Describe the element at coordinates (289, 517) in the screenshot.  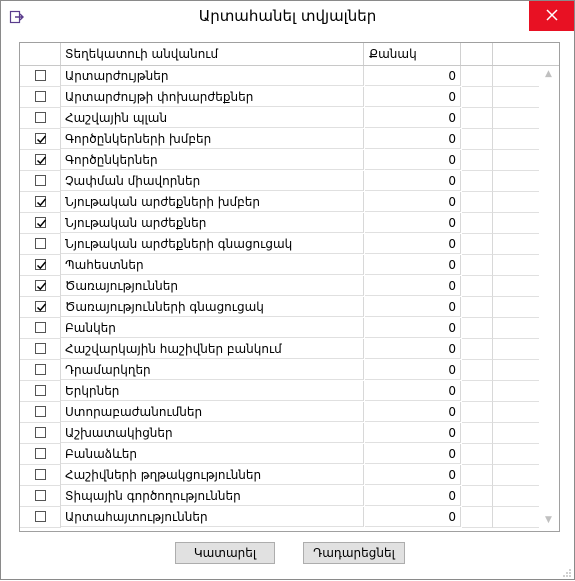
I see `table-row: Արտահայտություններ 0` at that location.